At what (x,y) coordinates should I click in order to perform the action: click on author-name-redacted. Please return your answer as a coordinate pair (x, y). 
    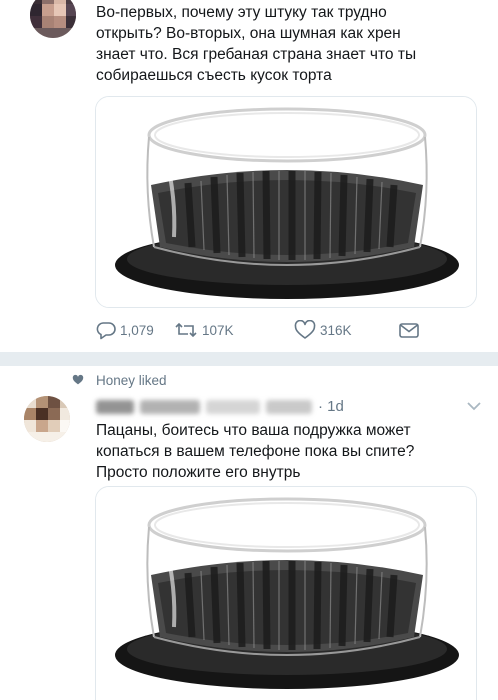
    Looking at the image, I should click on (206, 407).